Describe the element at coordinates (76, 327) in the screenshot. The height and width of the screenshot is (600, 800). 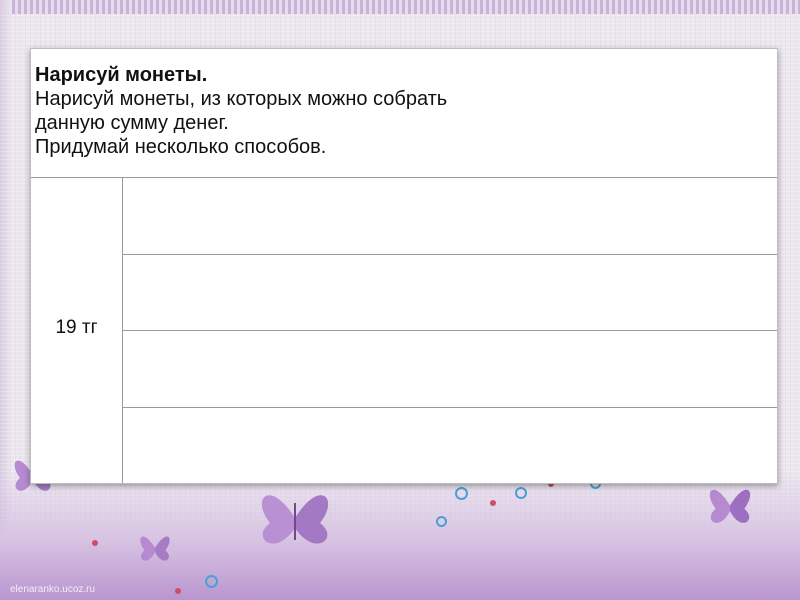
I see `sum-cell: 19 тг` at that location.